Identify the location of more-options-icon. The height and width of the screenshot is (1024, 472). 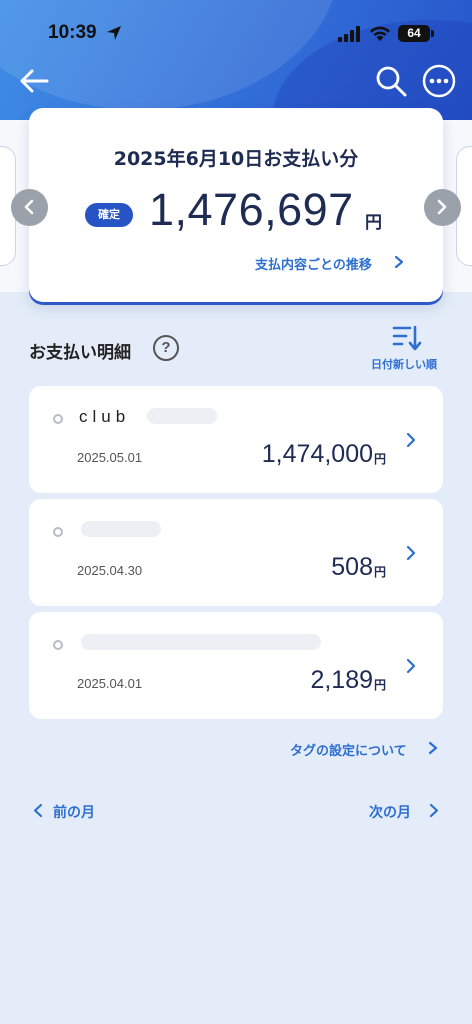
(439, 81).